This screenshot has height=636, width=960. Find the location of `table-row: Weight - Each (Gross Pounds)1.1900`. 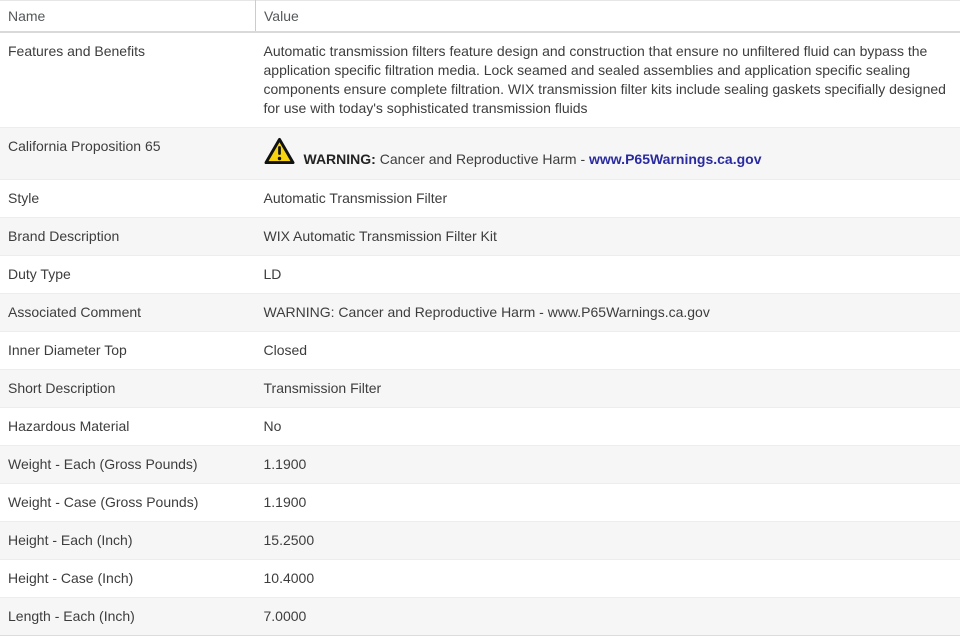

table-row: Weight - Each (Gross Pounds)1.1900 is located at coordinates (480, 465).